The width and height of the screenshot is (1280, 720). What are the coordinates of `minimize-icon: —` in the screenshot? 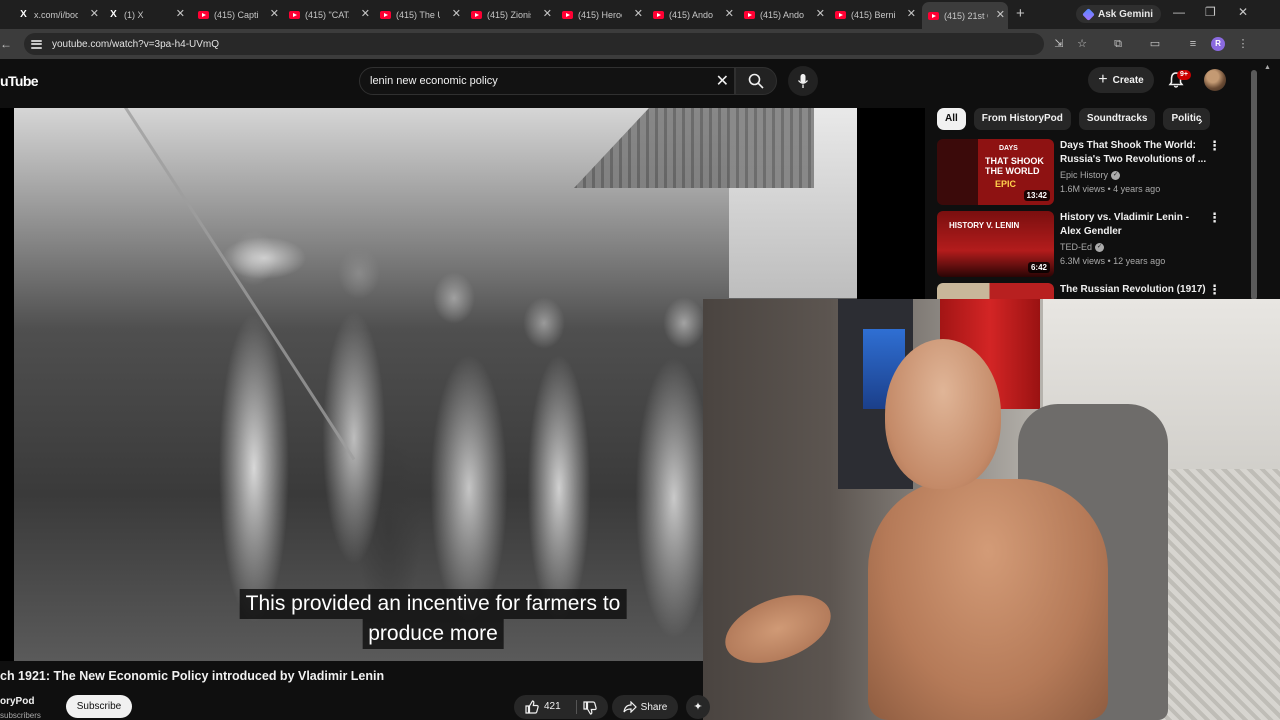 It's located at (1179, 12).